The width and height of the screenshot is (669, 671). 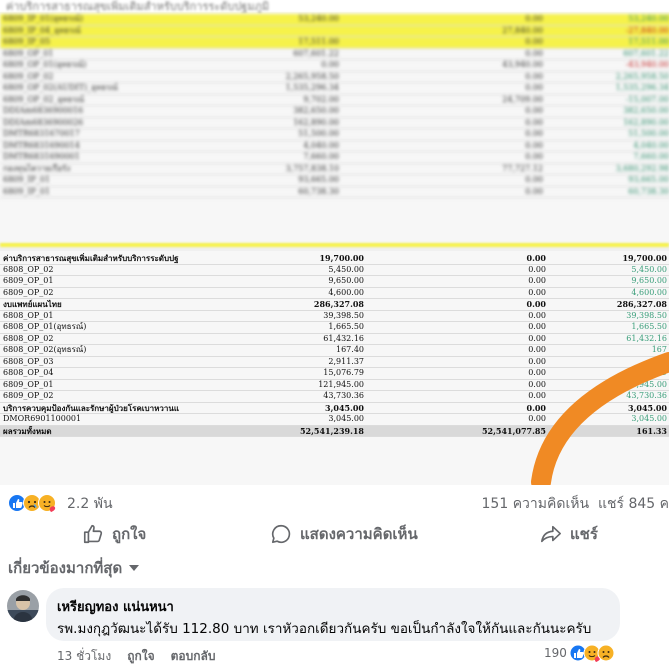 What do you see at coordinates (134, 568) in the screenshot?
I see `caret-down-icon` at bounding box center [134, 568].